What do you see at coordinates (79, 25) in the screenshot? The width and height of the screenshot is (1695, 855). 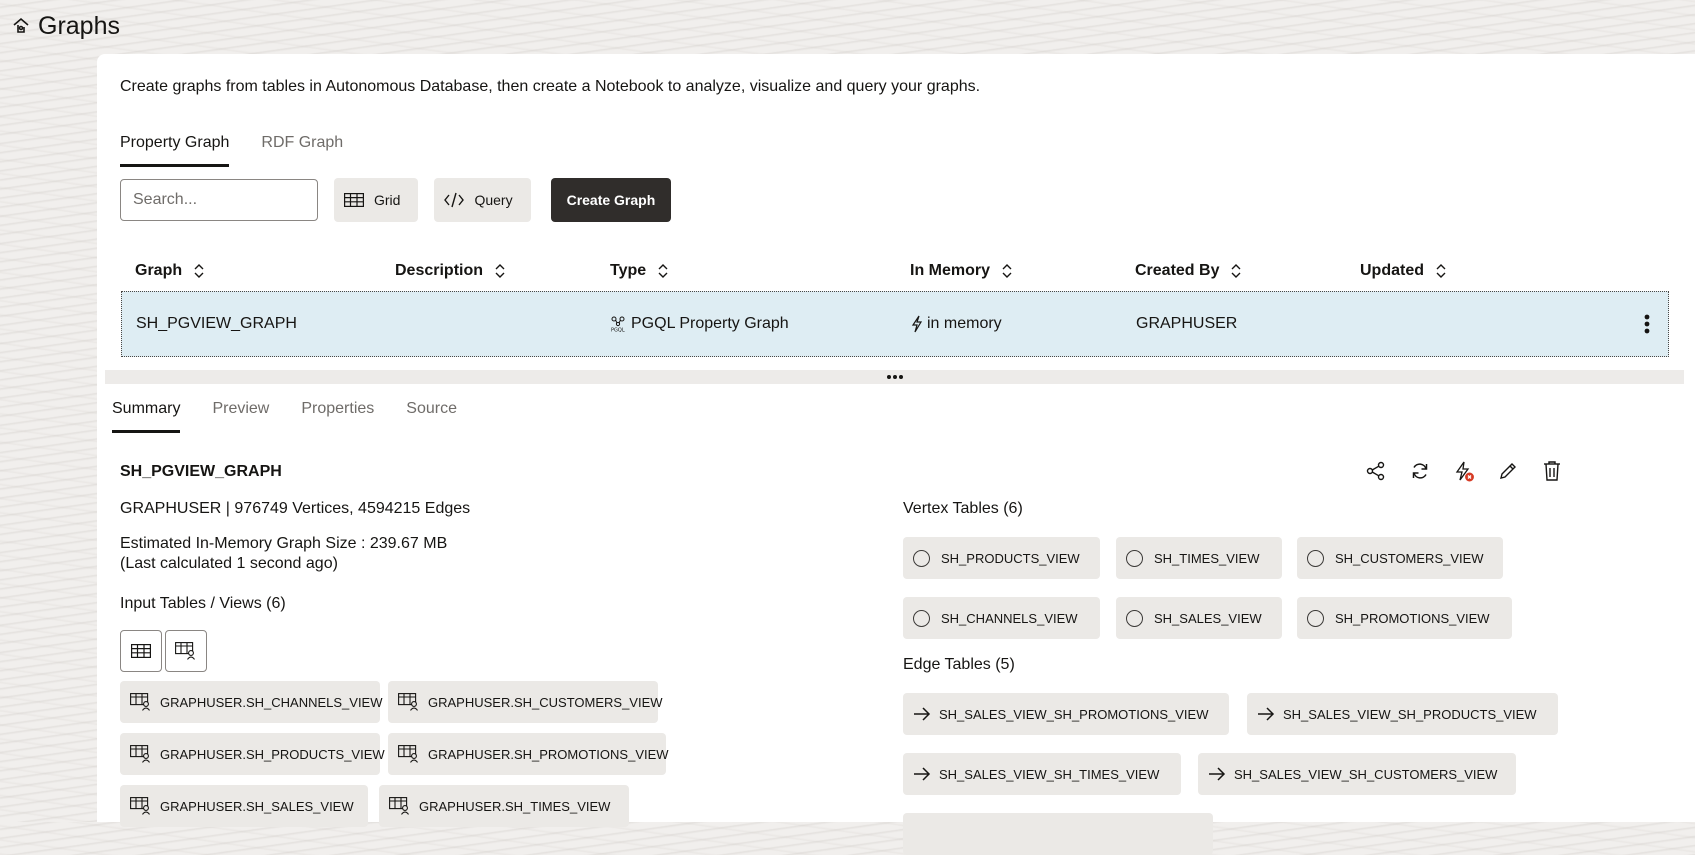 I see `page-title: Graphs` at bounding box center [79, 25].